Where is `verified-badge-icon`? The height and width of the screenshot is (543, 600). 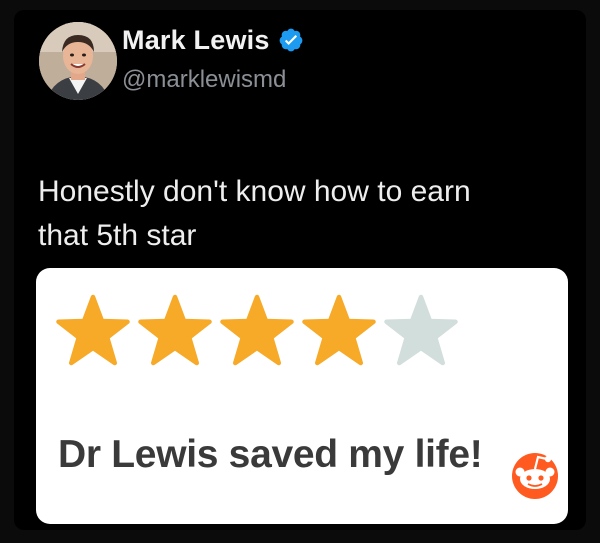 verified-badge-icon is located at coordinates (291, 40).